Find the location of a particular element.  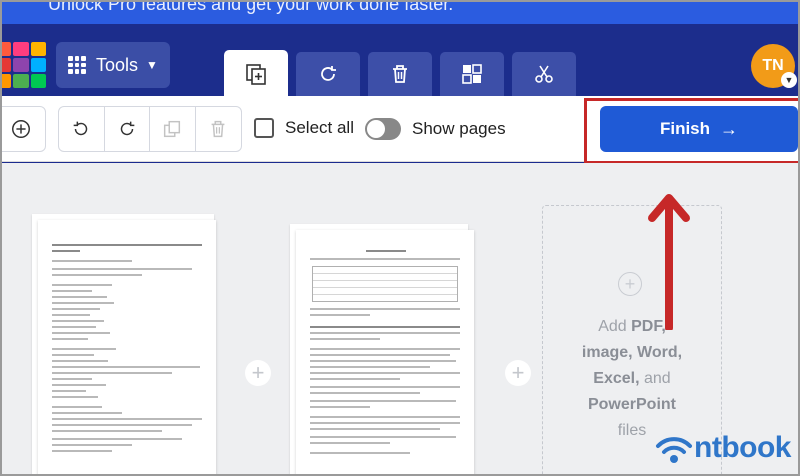

tab-organize is located at coordinates (256, 74).